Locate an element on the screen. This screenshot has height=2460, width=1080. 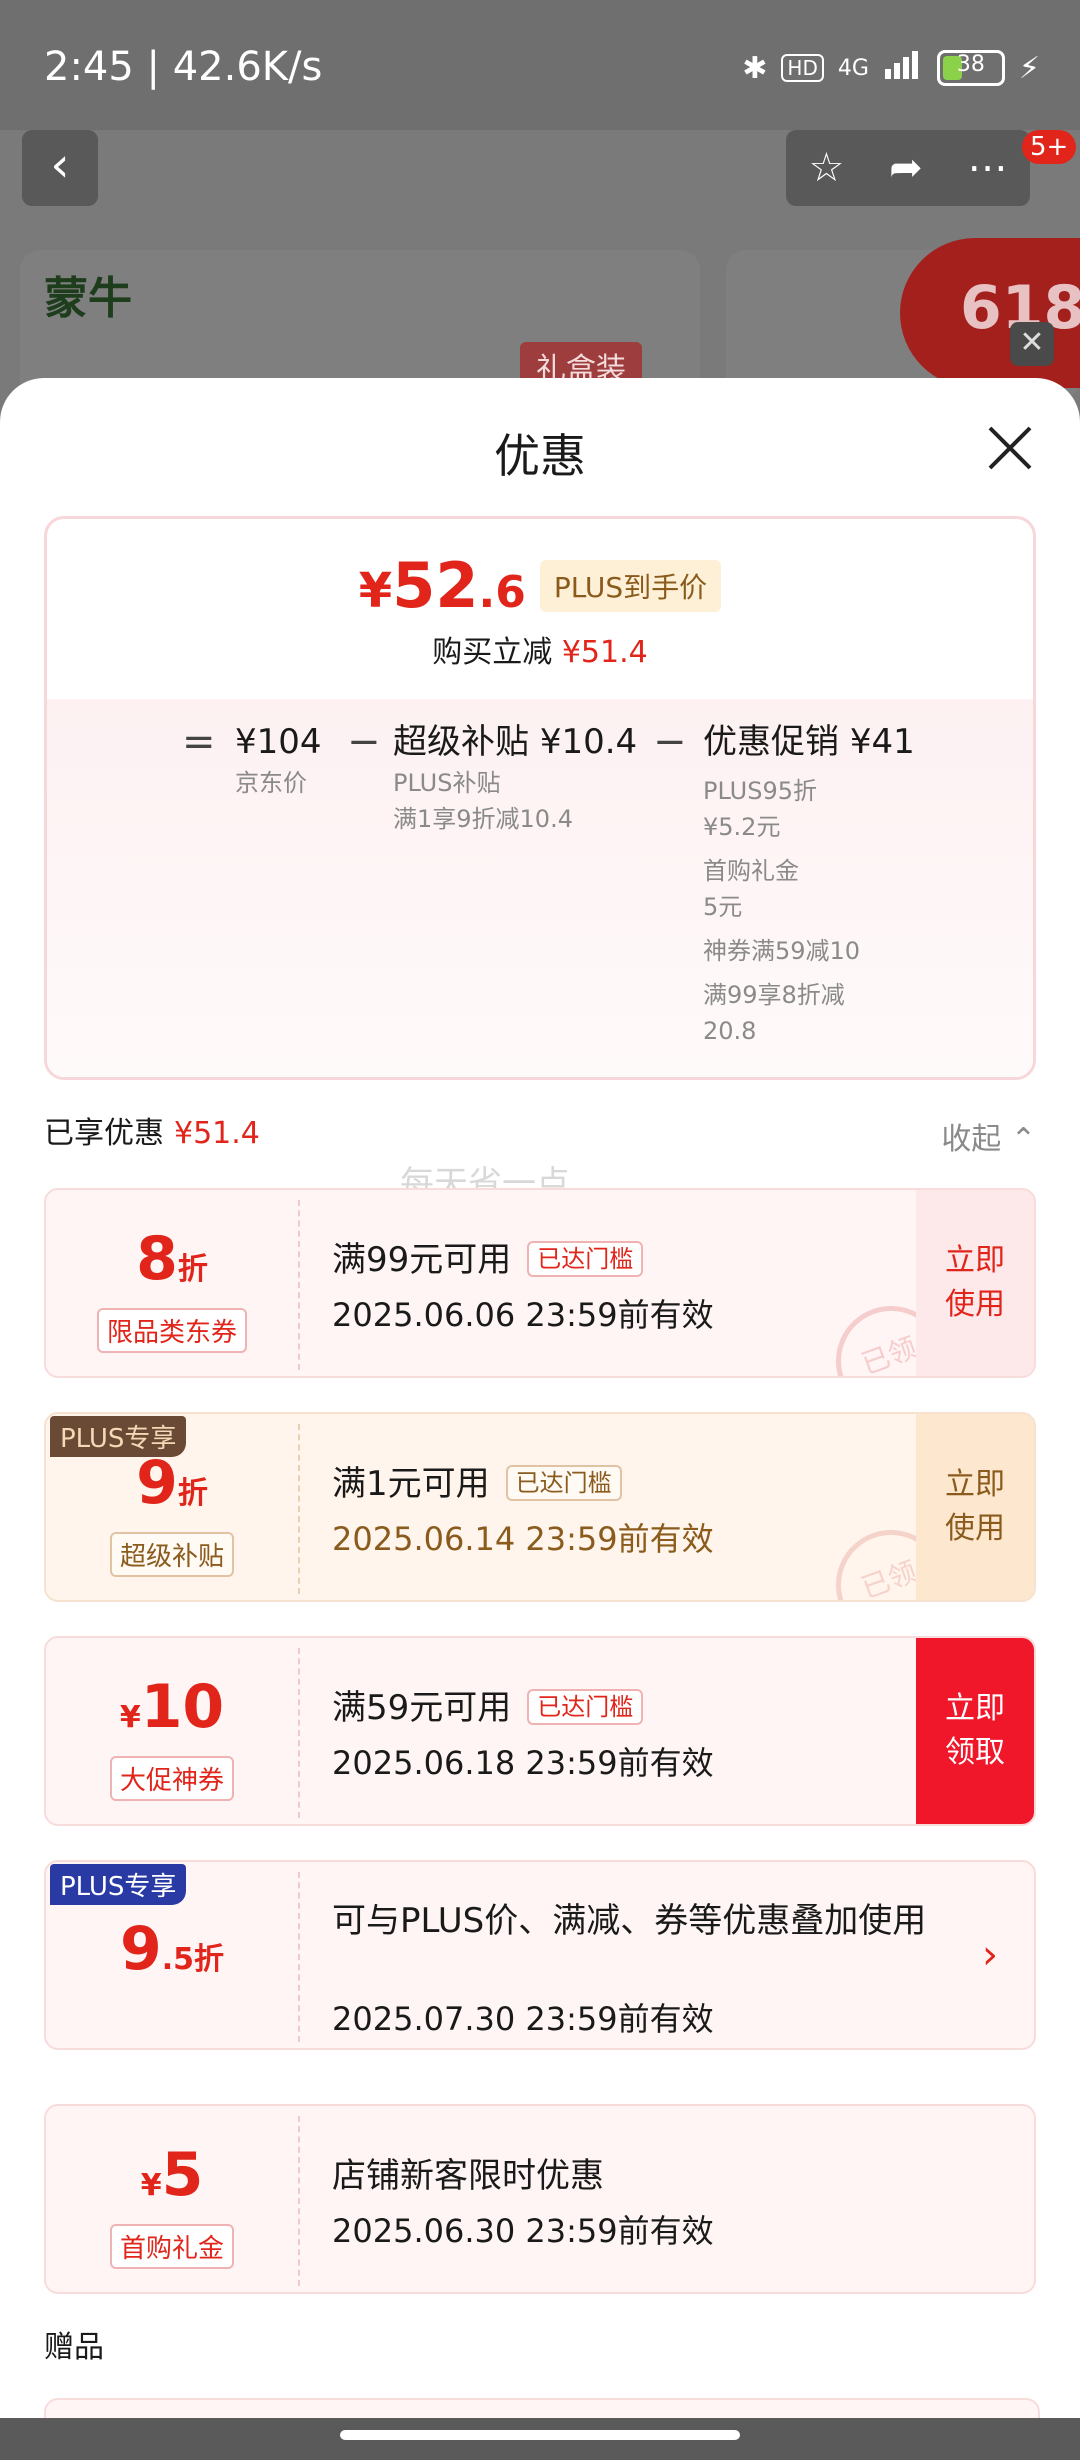
coupon-type-tag: 首购礼金 is located at coordinates (171, 2246).